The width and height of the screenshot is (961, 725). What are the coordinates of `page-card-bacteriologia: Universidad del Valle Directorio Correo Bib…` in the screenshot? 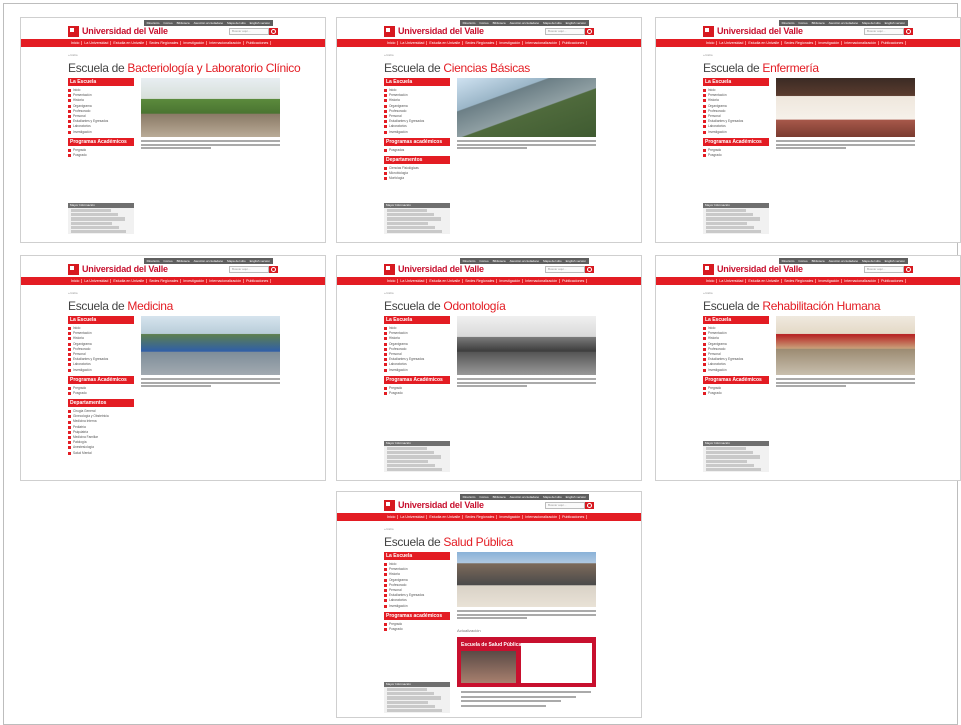 It's located at (173, 130).